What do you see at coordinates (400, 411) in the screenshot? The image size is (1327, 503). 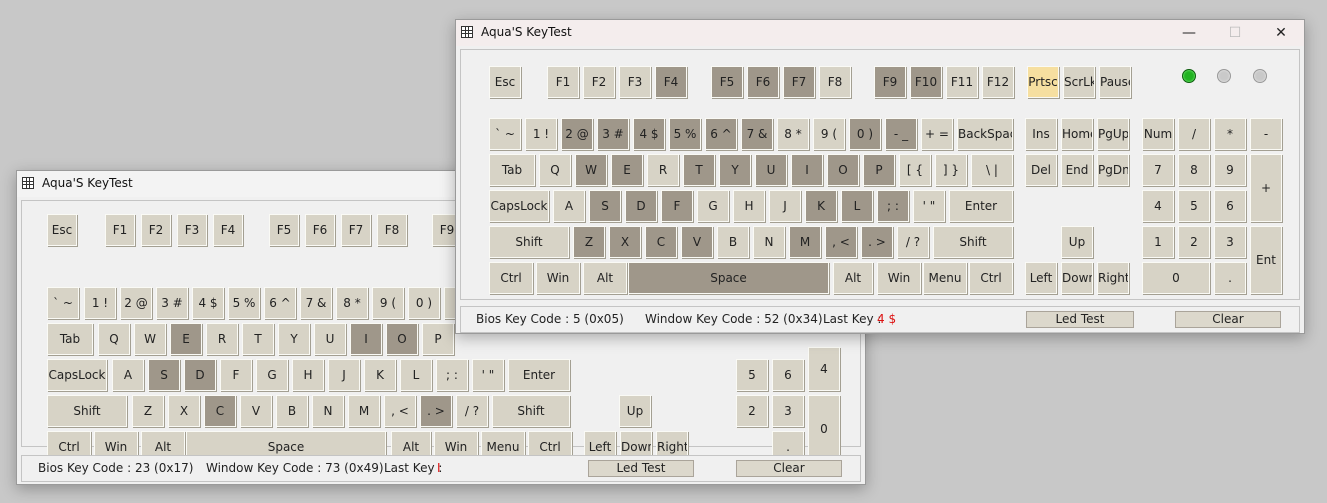 I see `back-key-comma: , <` at bounding box center [400, 411].